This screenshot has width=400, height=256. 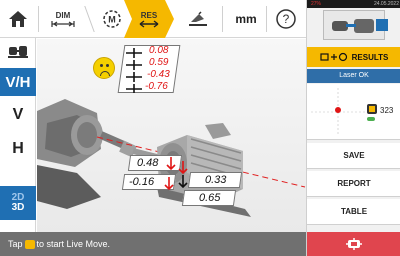 I want to click on tolerance-smiley-icon, so click(x=104, y=68).